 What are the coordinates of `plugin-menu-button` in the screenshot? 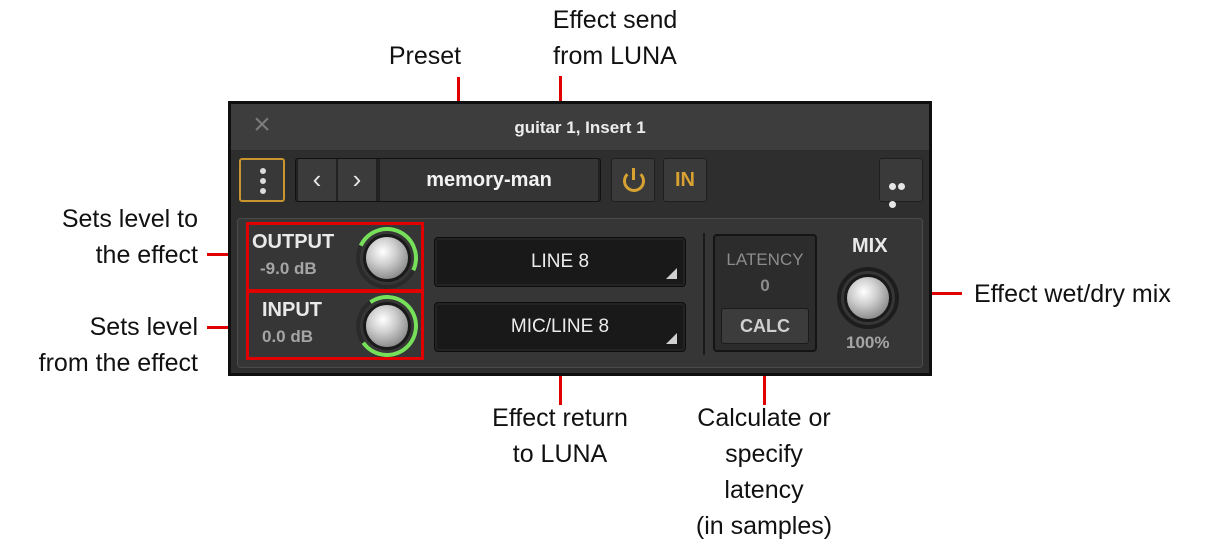 It's located at (262, 180).